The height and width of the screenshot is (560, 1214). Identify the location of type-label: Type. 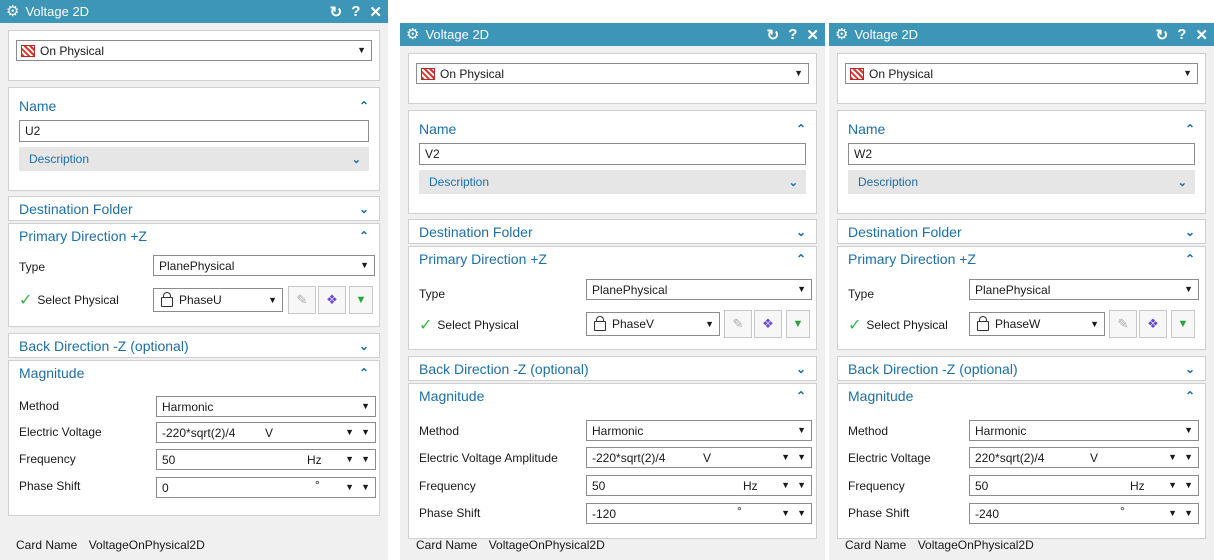
(32, 267).